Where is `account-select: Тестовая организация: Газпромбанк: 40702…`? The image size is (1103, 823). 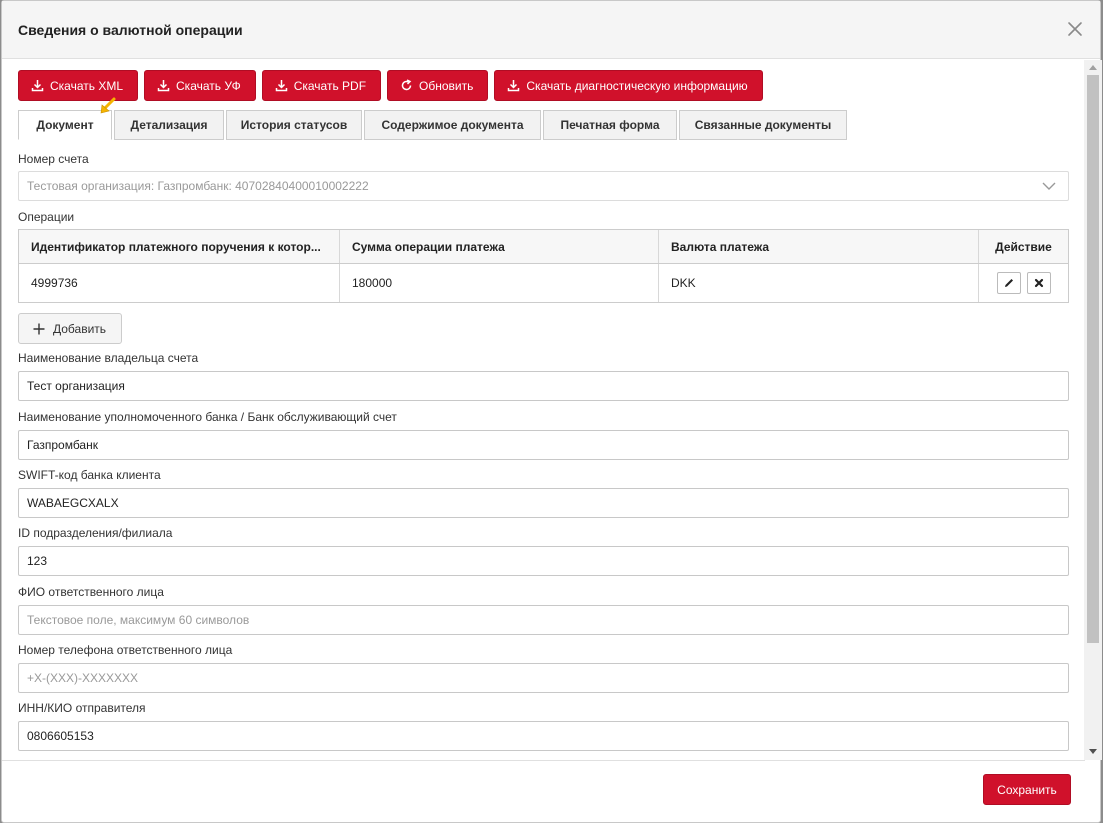
account-select: Тестовая организация: Газпромбанк: 40702… is located at coordinates (543, 186).